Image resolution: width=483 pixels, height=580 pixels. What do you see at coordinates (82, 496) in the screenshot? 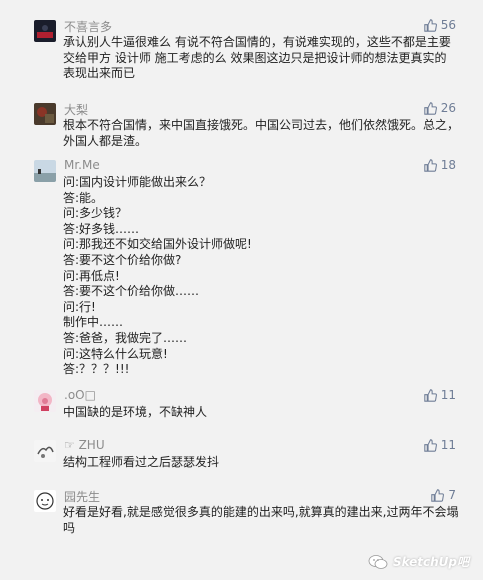
I see `comment-author: 园先生` at bounding box center [82, 496].